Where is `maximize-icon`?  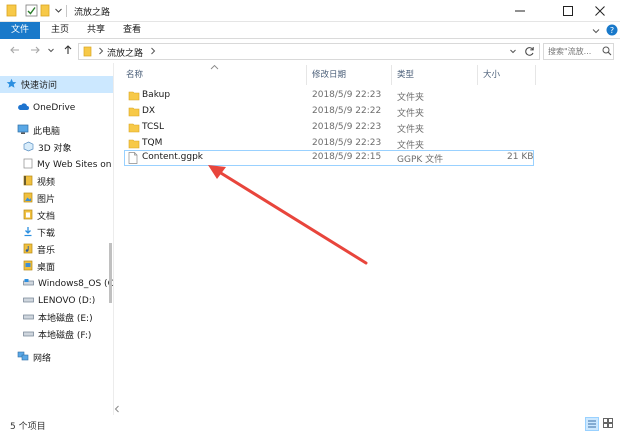
maximize-icon is located at coordinates (568, 11).